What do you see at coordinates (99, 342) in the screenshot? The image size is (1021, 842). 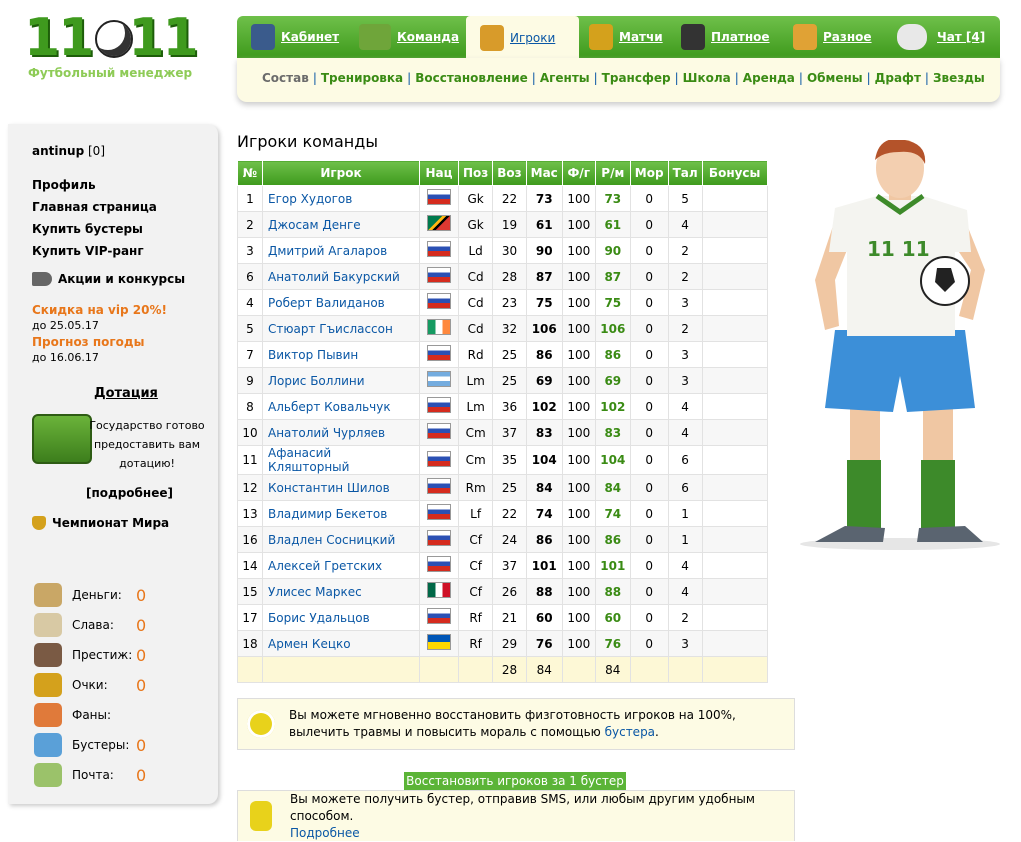 I see `weather-forecast-link: Прогноз погоды` at bounding box center [99, 342].